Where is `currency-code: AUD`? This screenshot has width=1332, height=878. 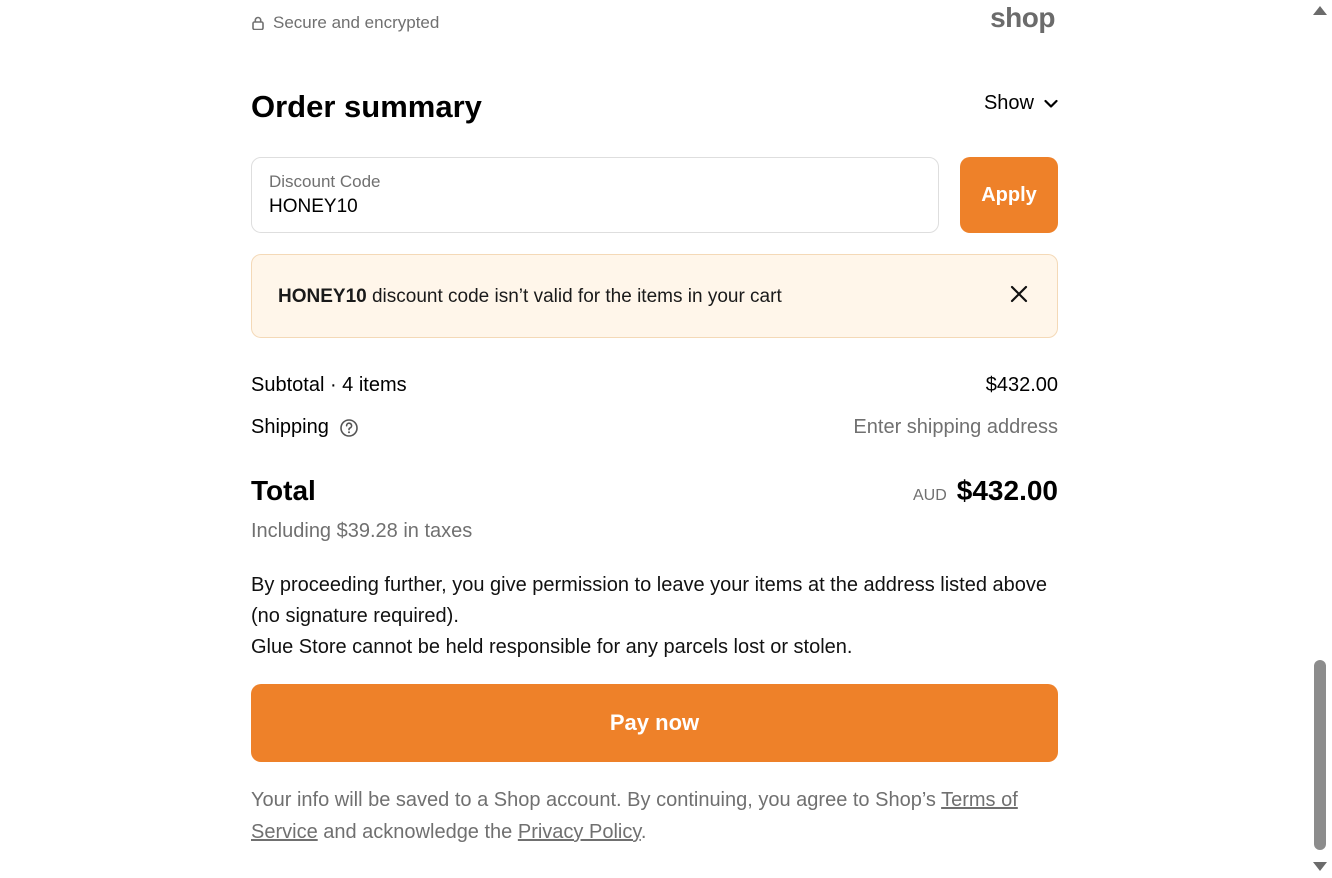
currency-code: AUD is located at coordinates (930, 495).